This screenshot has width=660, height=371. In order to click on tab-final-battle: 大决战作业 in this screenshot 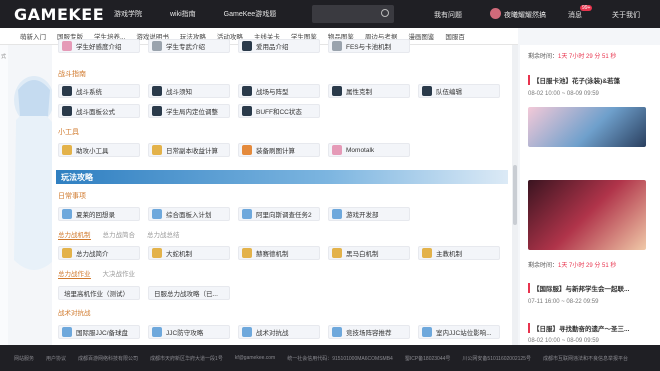, I will do `click(119, 273)`.